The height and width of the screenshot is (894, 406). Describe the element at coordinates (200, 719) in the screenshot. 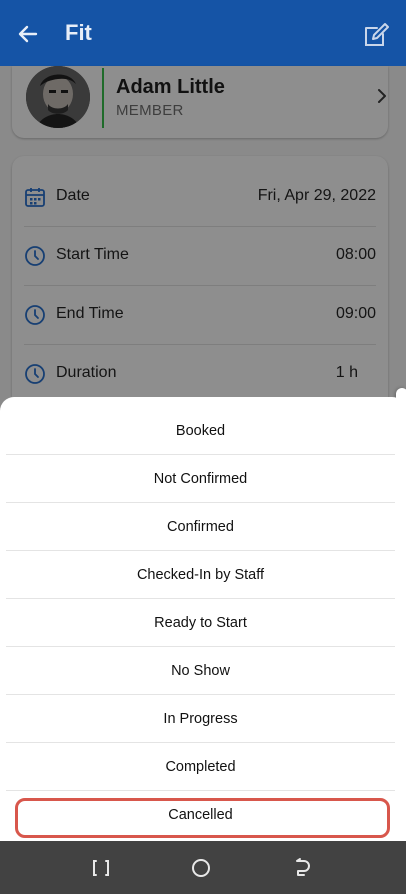

I see `status-option-in-progress: In Progress` at that location.